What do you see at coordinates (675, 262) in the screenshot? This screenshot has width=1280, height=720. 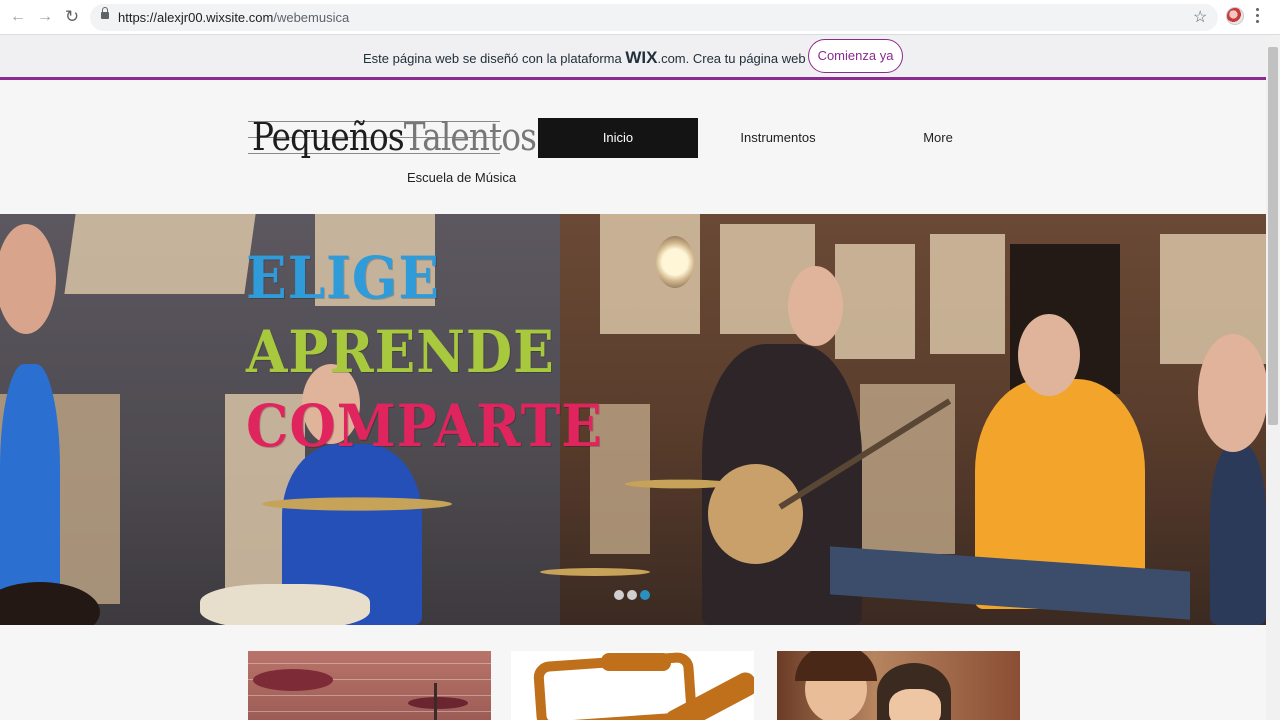 I see `studio-lamp` at bounding box center [675, 262].